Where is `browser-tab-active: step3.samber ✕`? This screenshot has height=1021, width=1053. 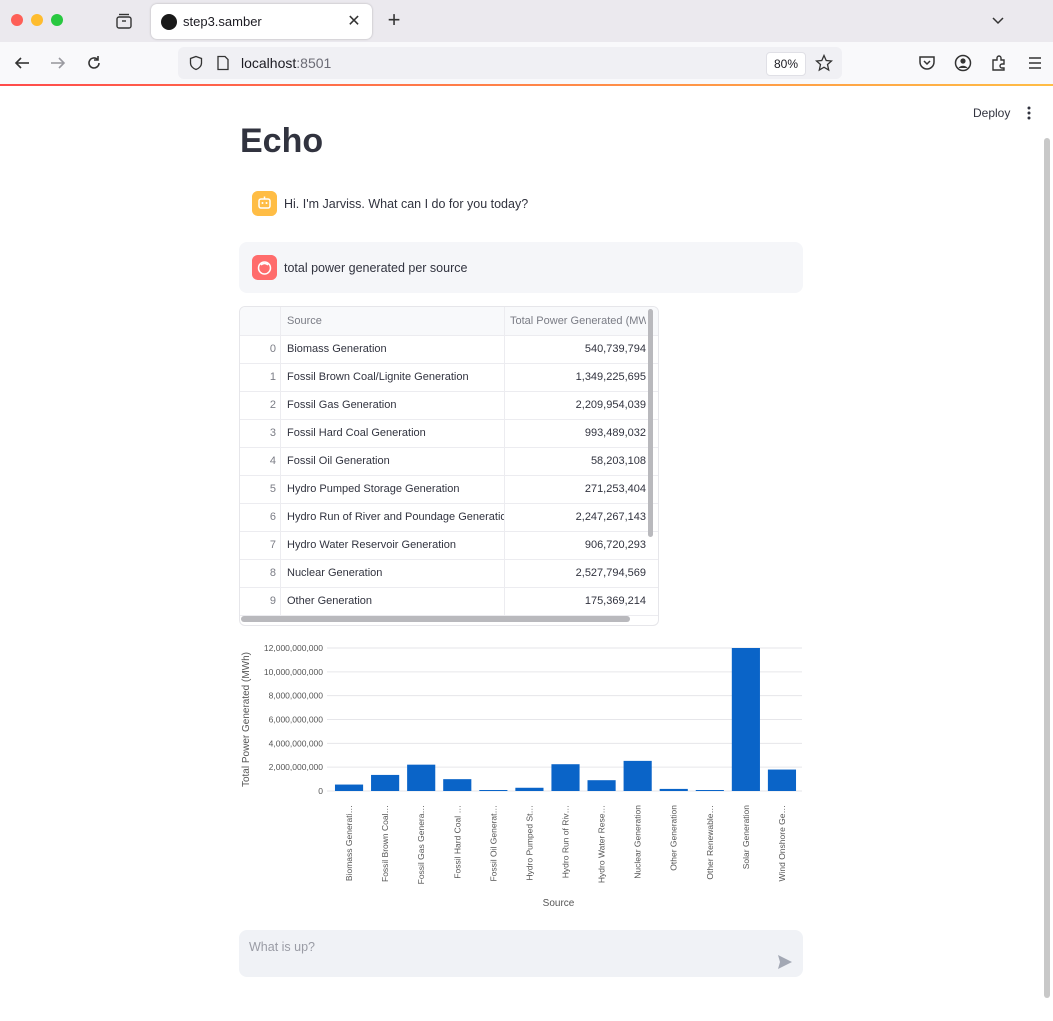
browser-tab-active: step3.samber ✕ is located at coordinates (261, 21).